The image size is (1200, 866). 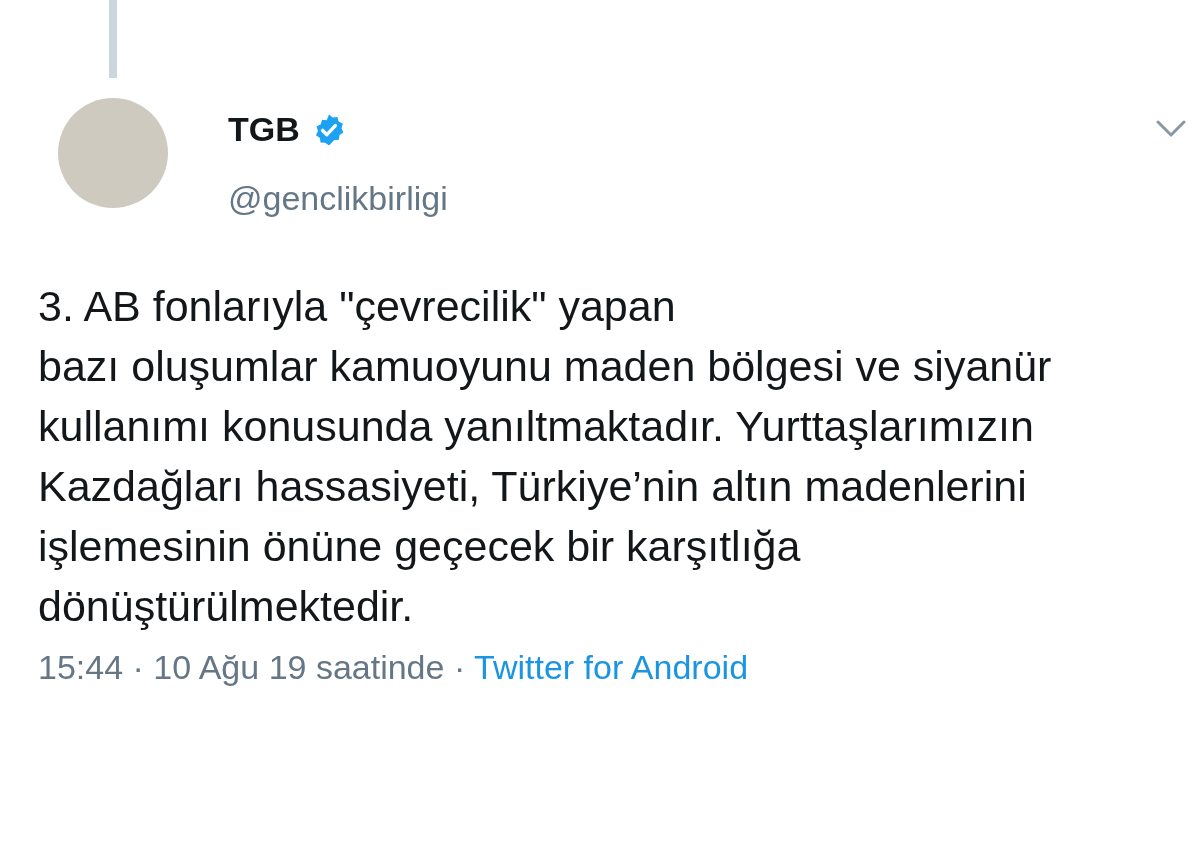 What do you see at coordinates (264, 129) in the screenshot?
I see `author-name: TGB` at bounding box center [264, 129].